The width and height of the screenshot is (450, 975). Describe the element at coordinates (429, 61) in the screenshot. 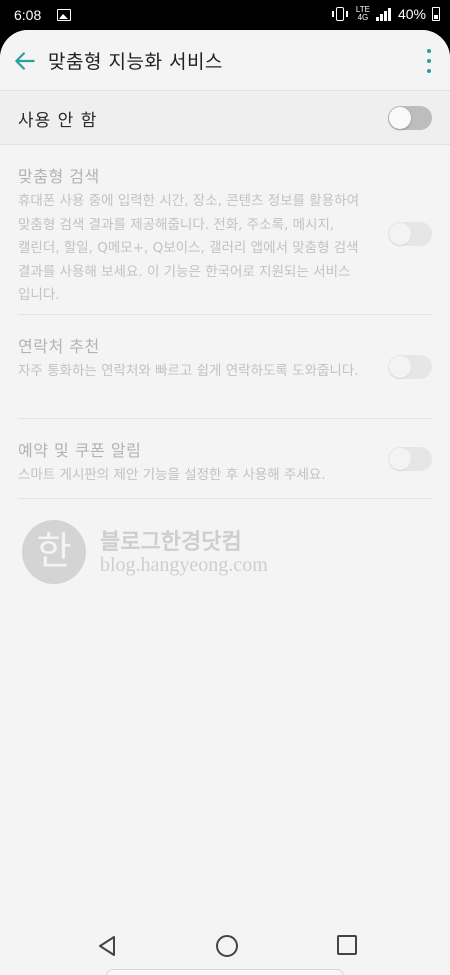

I see `more-vert-icon` at that location.